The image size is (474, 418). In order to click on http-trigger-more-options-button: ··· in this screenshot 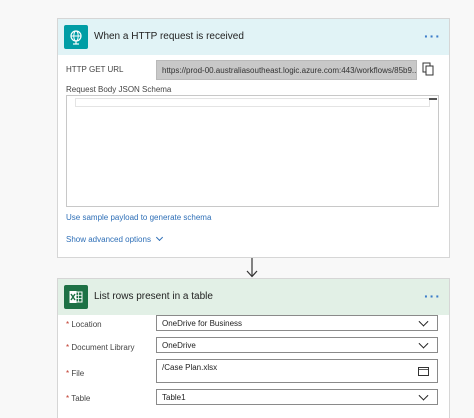, I will do `click(432, 36)`.